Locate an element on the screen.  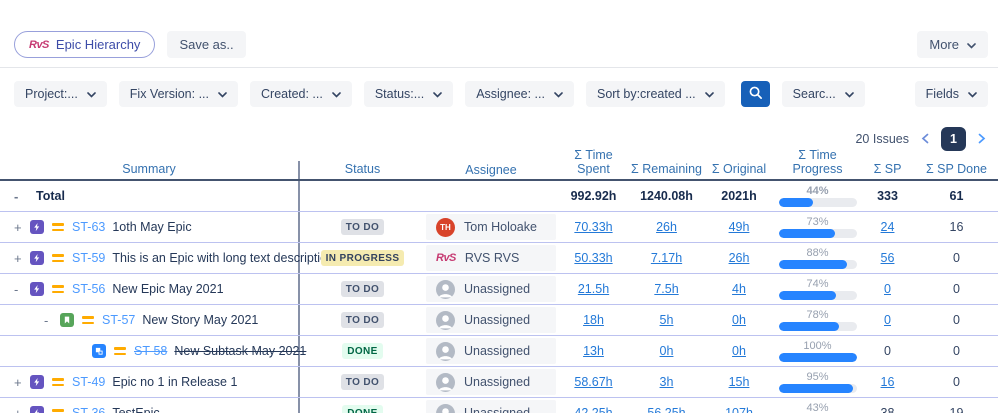
story-icon is located at coordinates (67, 320).